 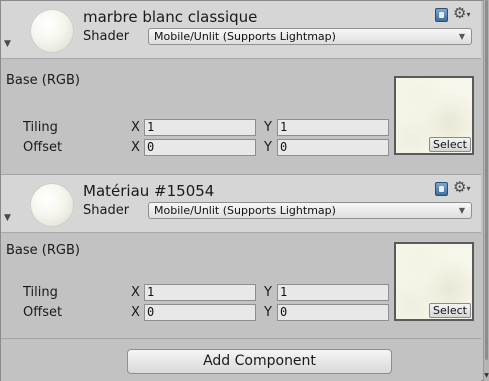 What do you see at coordinates (259, 361) in the screenshot?
I see `add-component-button: Add Component` at bounding box center [259, 361].